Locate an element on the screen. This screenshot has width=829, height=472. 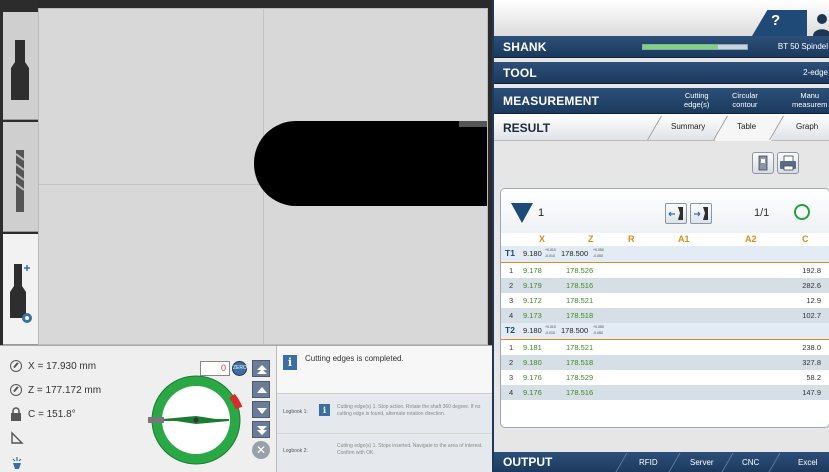
shank-progress-fill is located at coordinates (680, 47).